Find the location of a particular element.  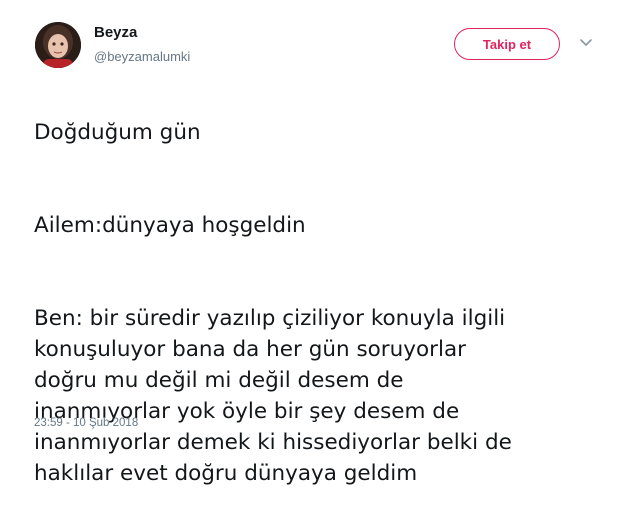

tweet-timestamp: 23:59 - 10 Şub 2018 is located at coordinates (86, 423).